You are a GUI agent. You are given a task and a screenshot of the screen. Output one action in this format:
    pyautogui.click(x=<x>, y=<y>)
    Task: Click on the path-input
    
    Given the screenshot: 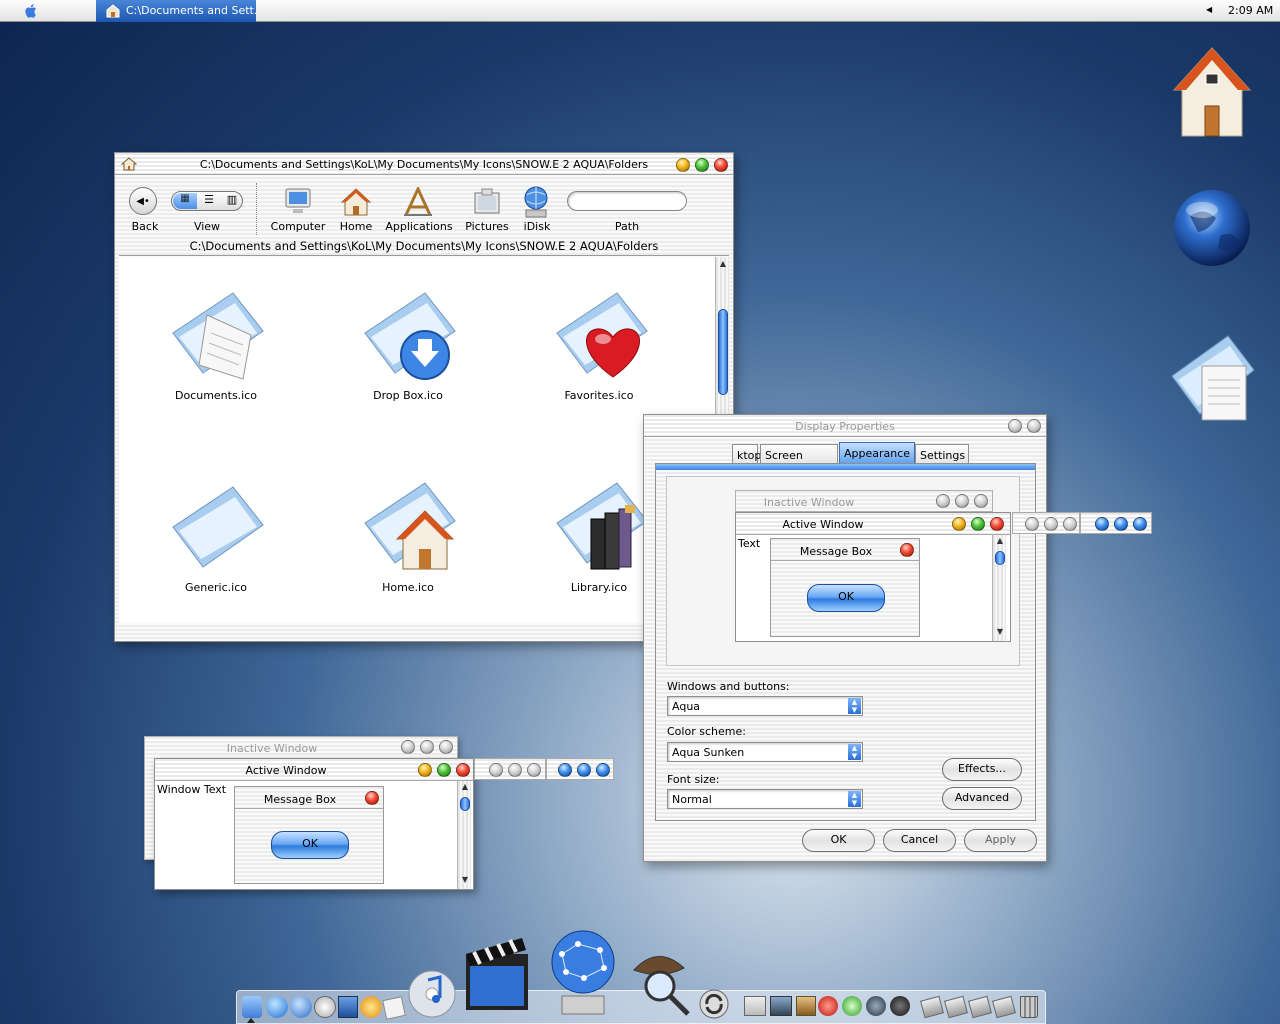 What is the action you would take?
    pyautogui.click(x=627, y=201)
    